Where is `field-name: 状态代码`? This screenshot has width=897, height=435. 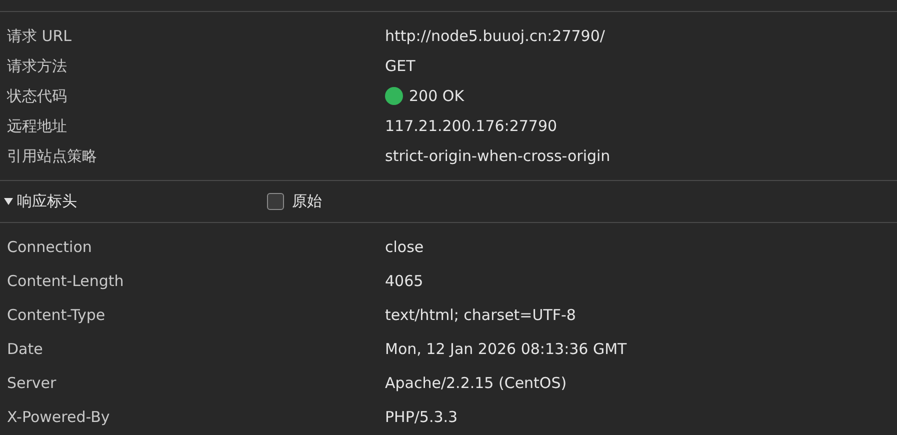 field-name: 状态代码 is located at coordinates (37, 96).